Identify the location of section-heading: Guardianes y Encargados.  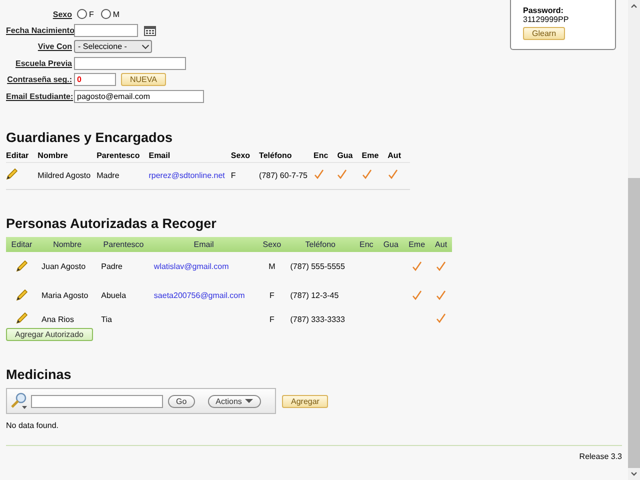
(90, 137).